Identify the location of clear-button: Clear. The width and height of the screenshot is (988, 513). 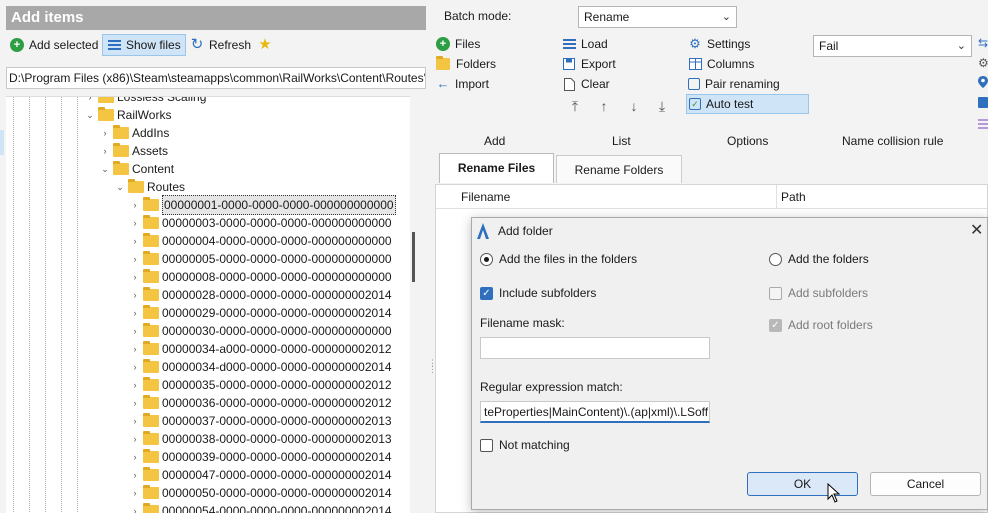
(586, 84).